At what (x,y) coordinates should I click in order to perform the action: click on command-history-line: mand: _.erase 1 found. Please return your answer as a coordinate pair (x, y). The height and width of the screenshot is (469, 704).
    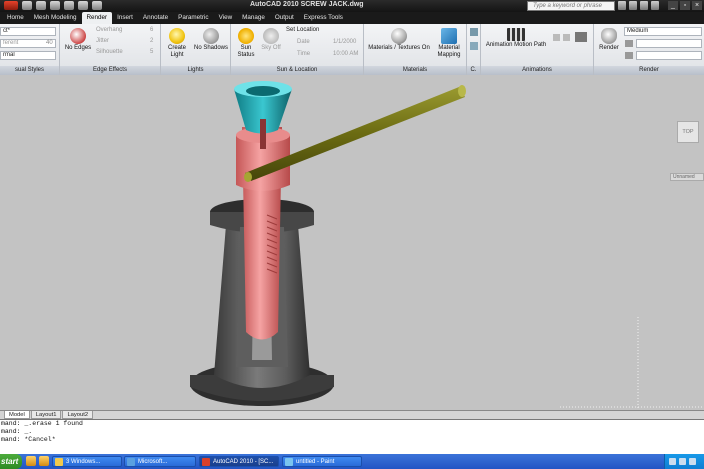
    Looking at the image, I should click on (42, 423).